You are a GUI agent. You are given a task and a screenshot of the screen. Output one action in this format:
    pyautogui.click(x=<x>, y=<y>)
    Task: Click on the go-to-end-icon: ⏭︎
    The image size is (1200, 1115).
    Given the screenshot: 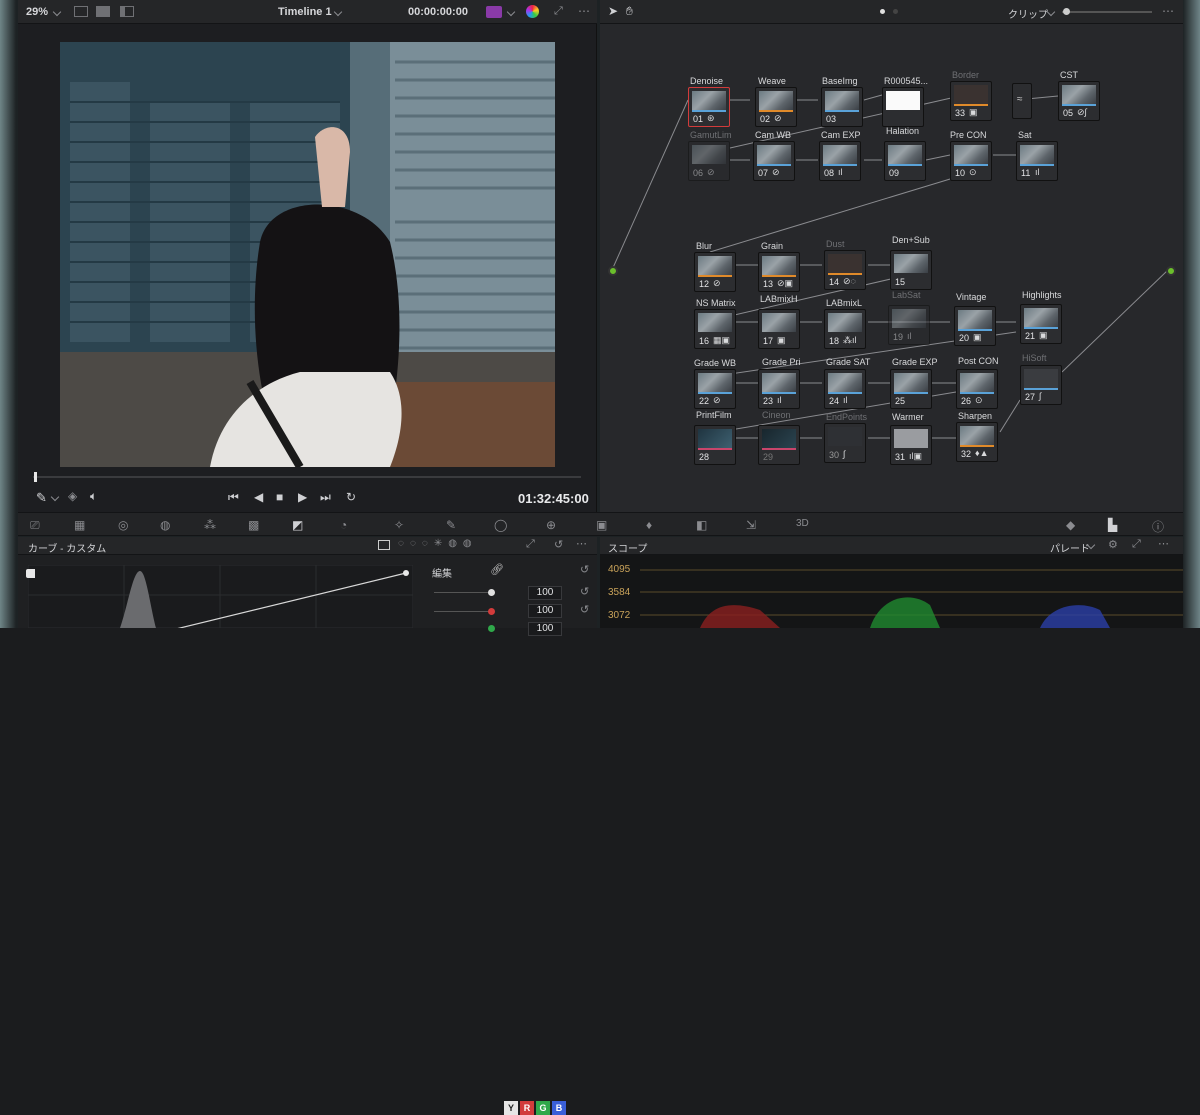 What is the action you would take?
    pyautogui.click(x=325, y=497)
    